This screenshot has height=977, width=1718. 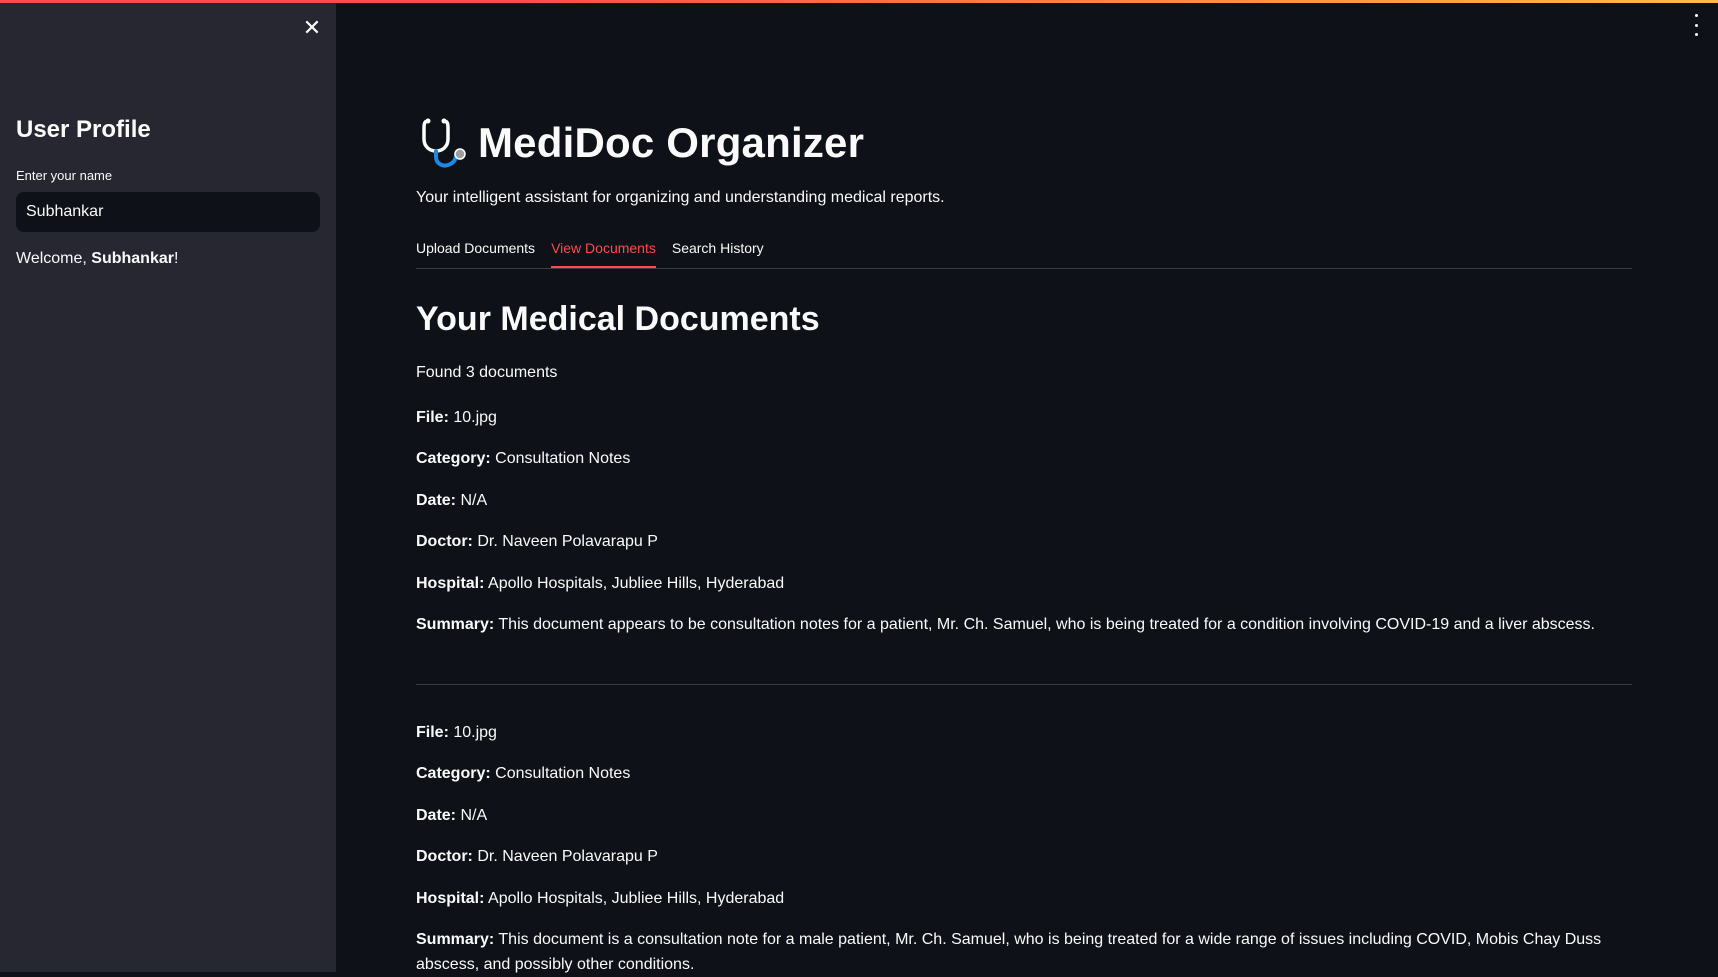 What do you see at coordinates (168, 212) in the screenshot?
I see `name-input` at bounding box center [168, 212].